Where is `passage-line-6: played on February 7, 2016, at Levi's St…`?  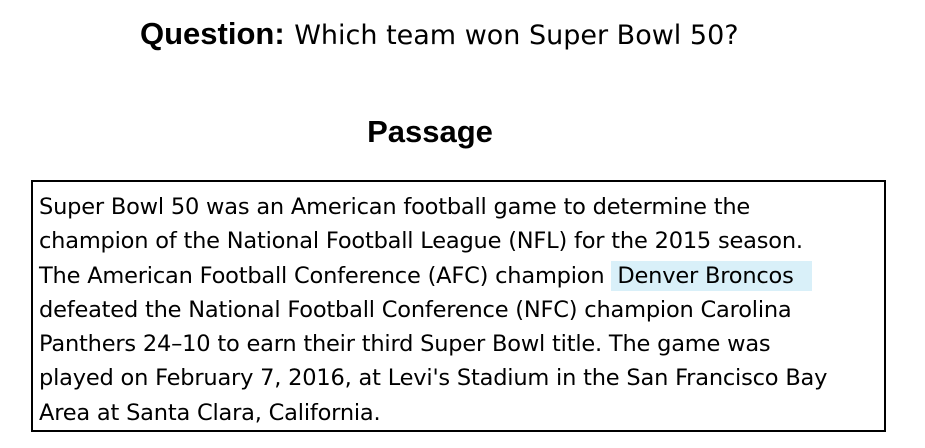
passage-line-6: played on February 7, 2016, at Levi's St… is located at coordinates (433, 378).